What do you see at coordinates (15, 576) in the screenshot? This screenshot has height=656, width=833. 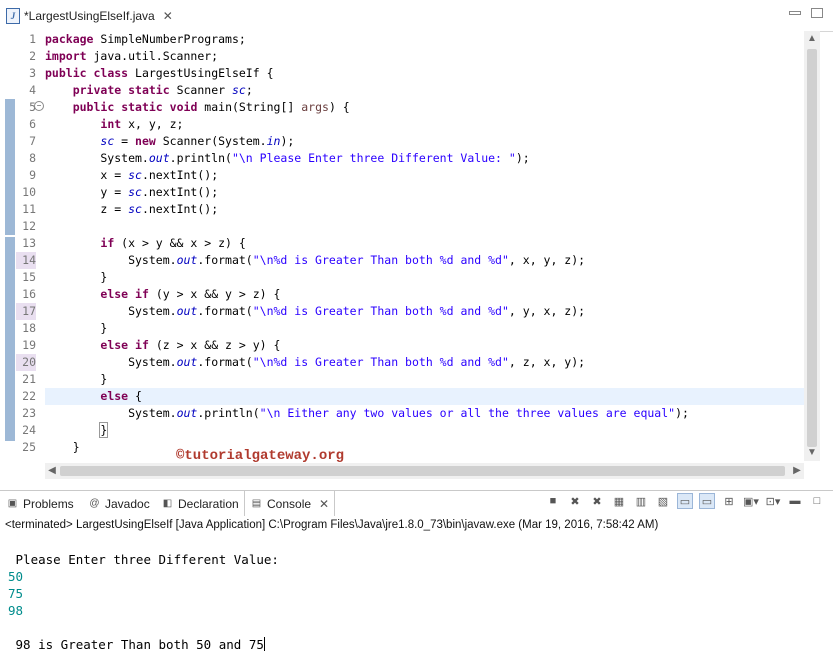 I see `console-input: 50` at bounding box center [15, 576].